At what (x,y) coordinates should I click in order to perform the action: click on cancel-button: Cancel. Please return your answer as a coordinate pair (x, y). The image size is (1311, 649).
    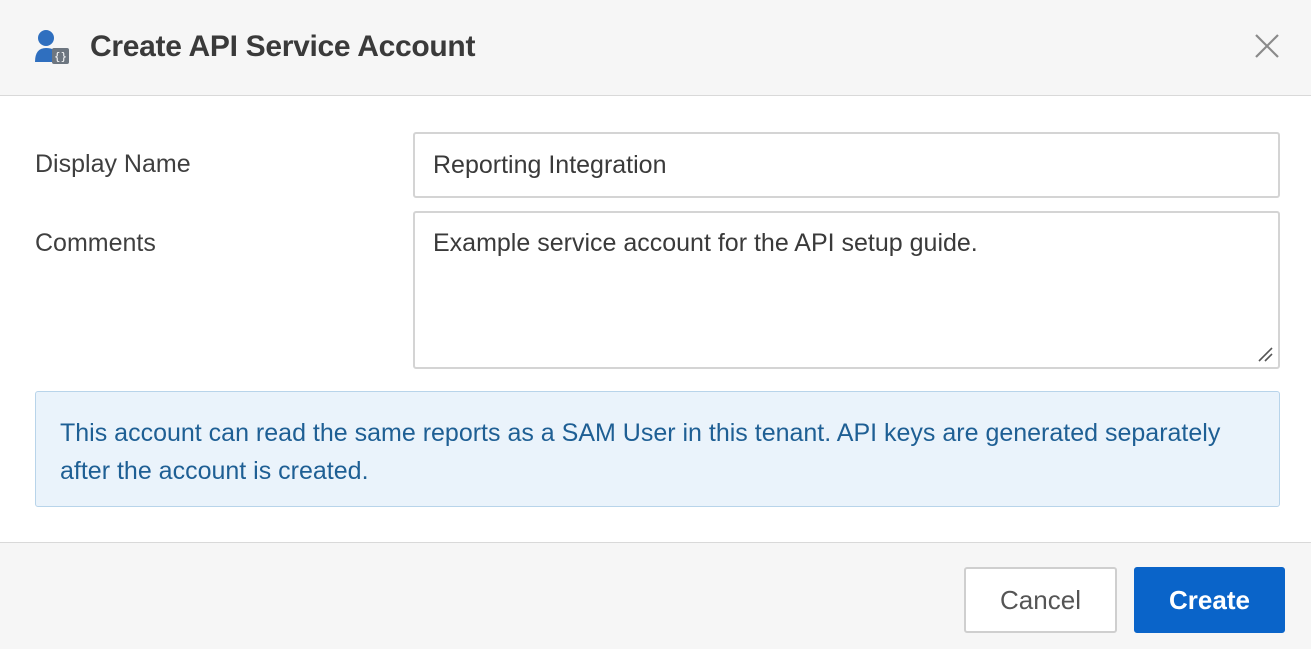
    Looking at the image, I should click on (1040, 600).